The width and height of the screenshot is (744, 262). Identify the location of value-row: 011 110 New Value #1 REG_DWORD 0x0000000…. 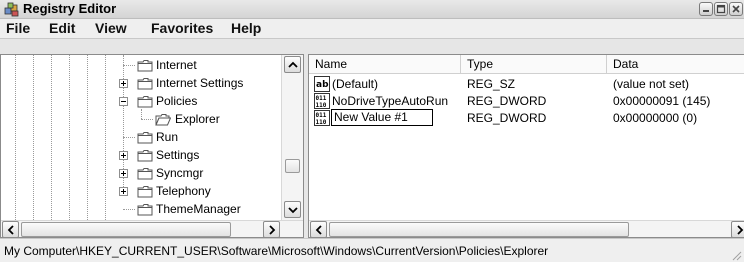
(526, 118).